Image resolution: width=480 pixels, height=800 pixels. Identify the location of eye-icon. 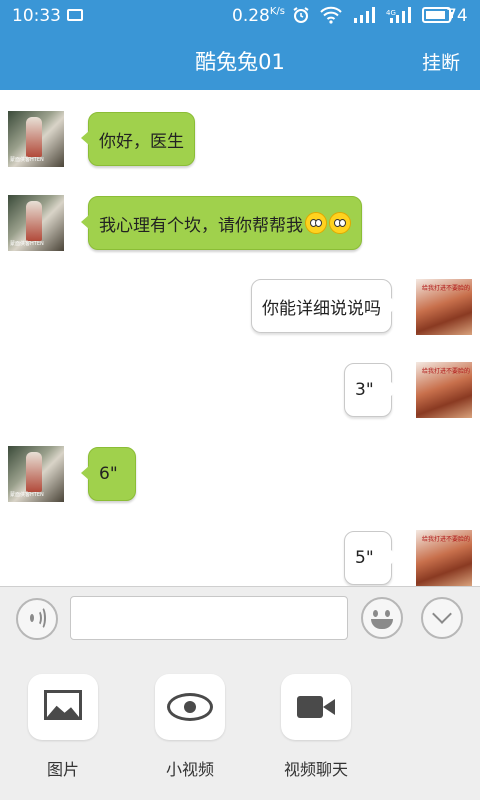
(190, 707).